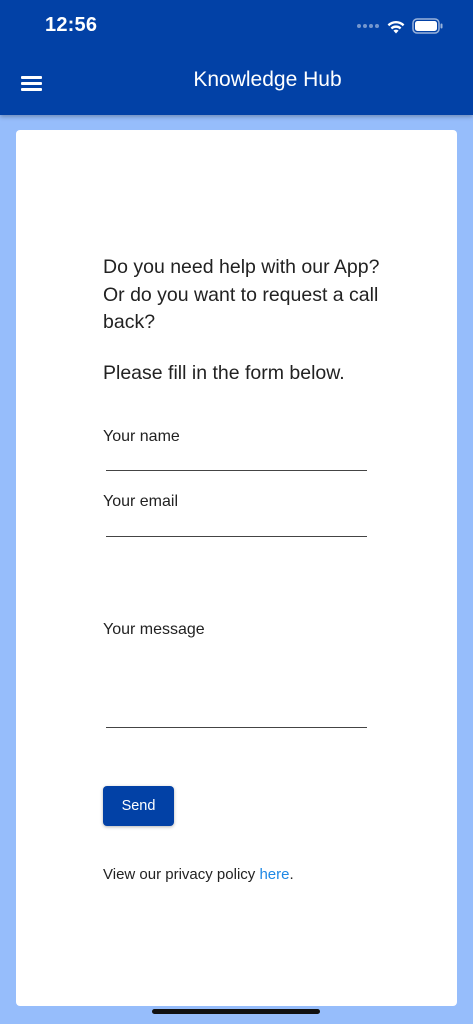 The width and height of the screenshot is (473, 1024). What do you see at coordinates (181, 874) in the screenshot?
I see `privacy-text: View our privacy policy` at bounding box center [181, 874].